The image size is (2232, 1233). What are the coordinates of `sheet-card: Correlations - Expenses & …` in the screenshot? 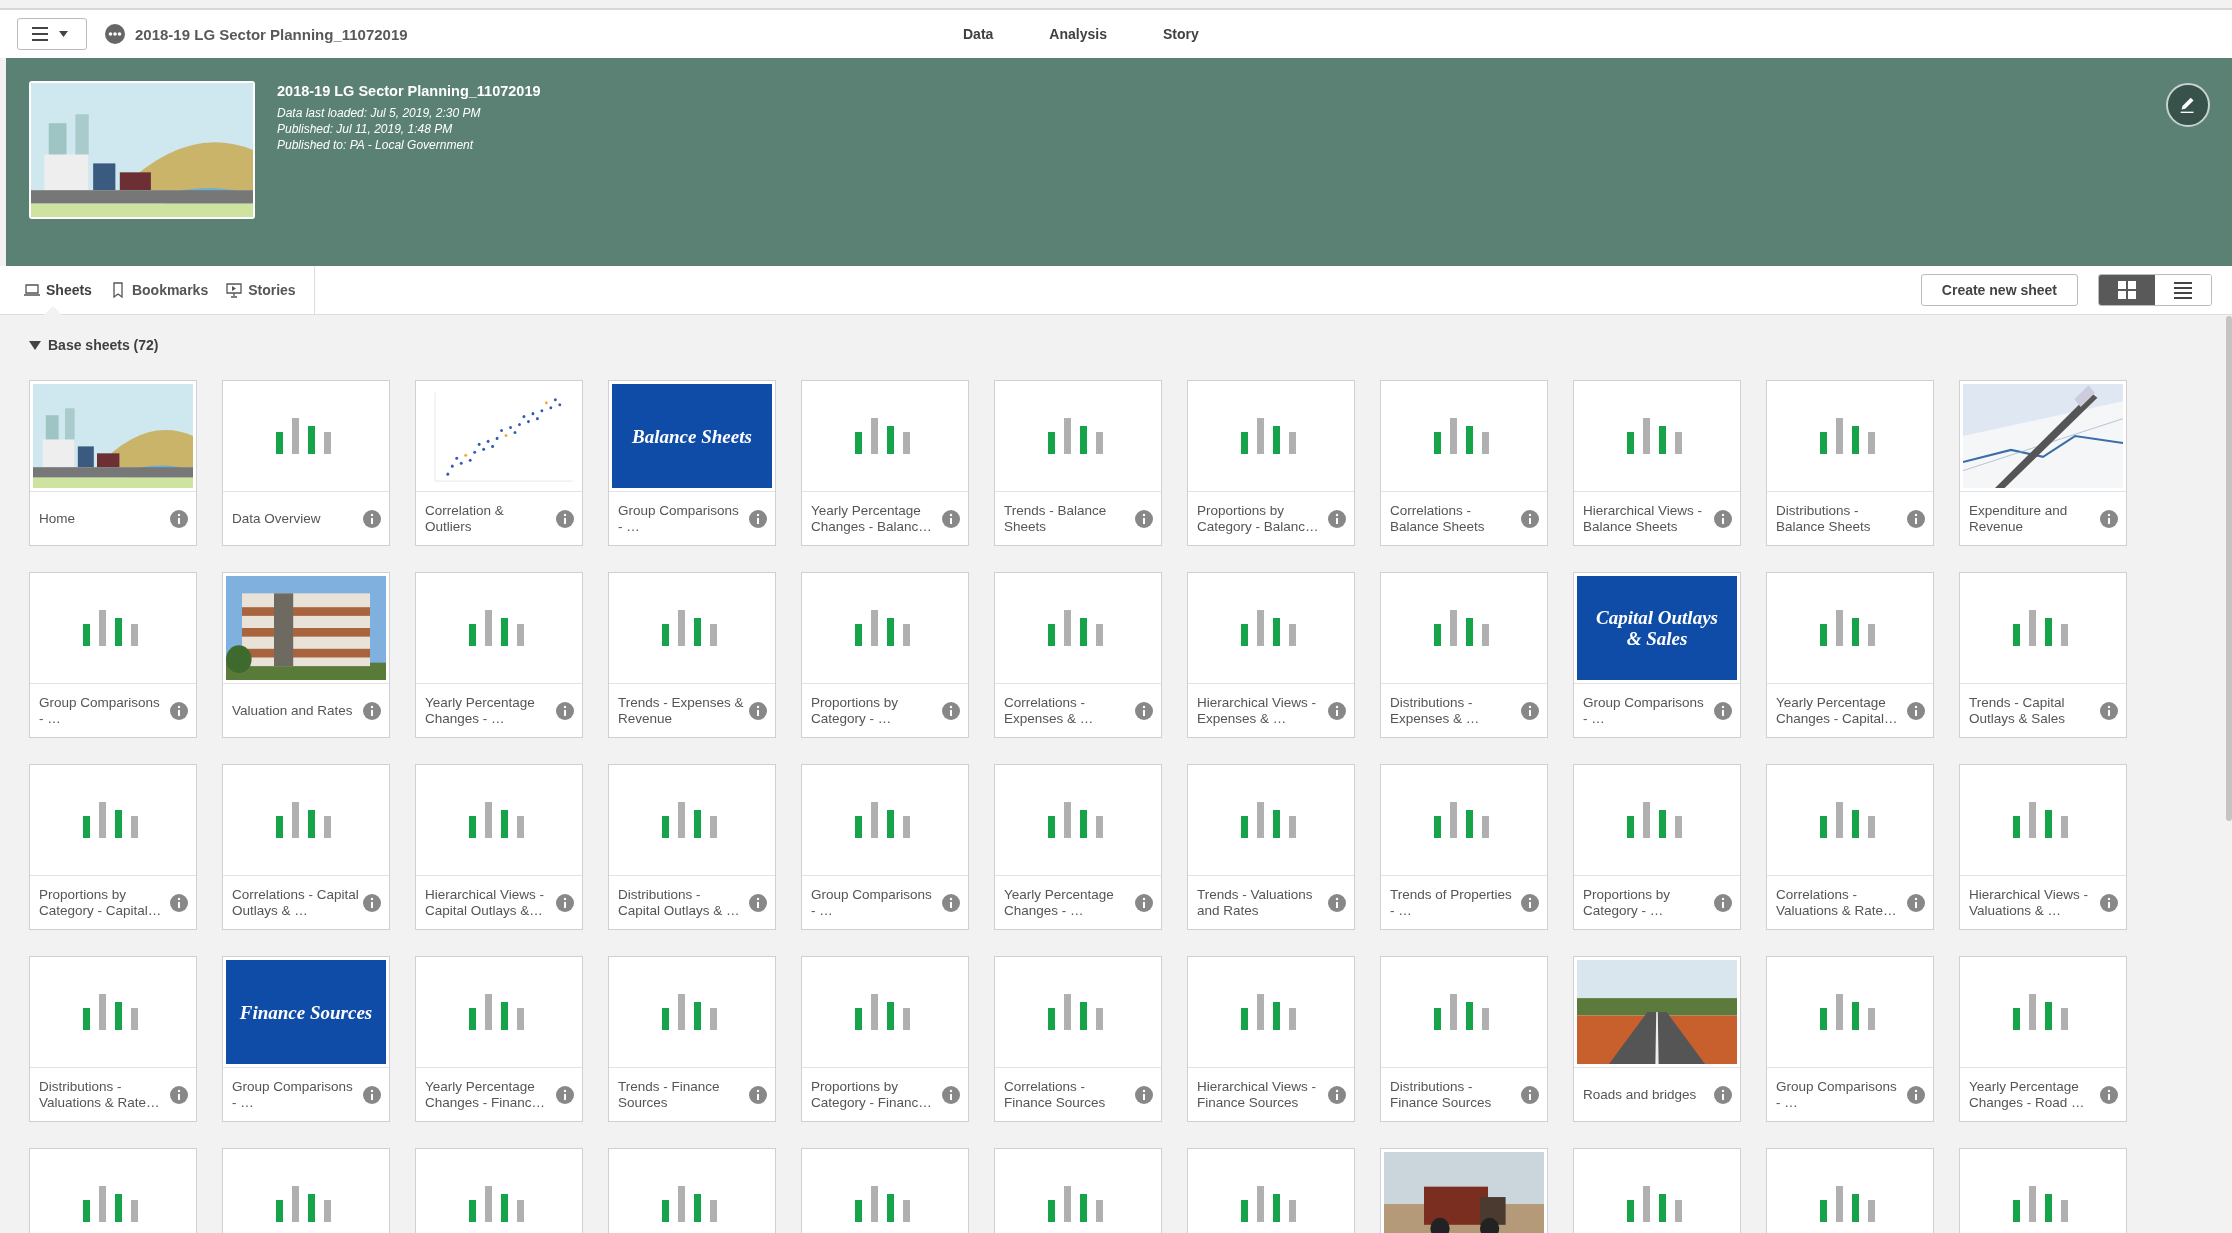 It's located at (1078, 655).